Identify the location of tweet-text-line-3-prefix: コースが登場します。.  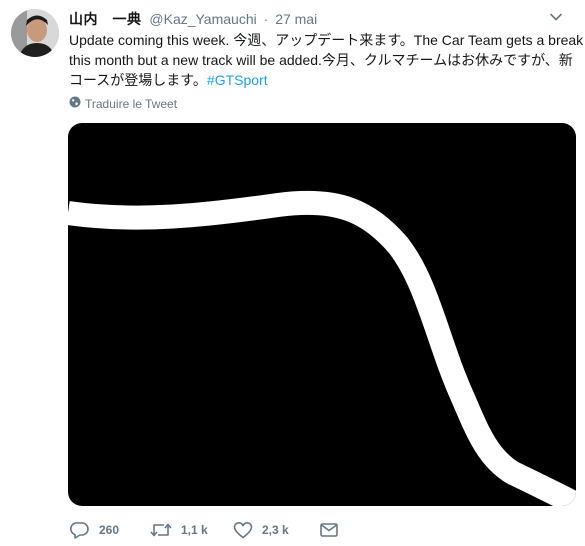
(138, 80).